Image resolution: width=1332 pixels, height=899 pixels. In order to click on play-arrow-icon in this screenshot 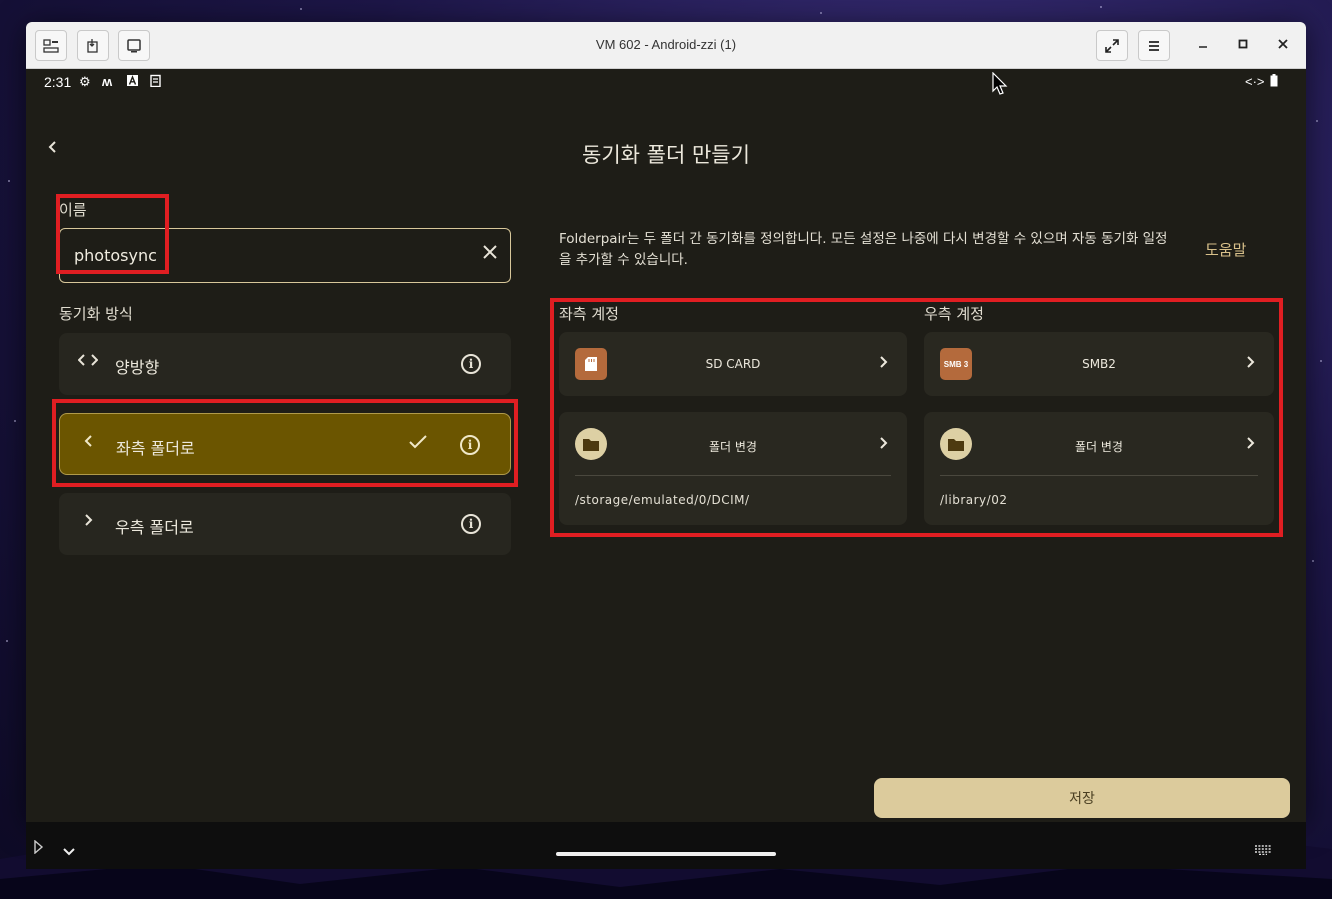, I will do `click(39, 848)`.